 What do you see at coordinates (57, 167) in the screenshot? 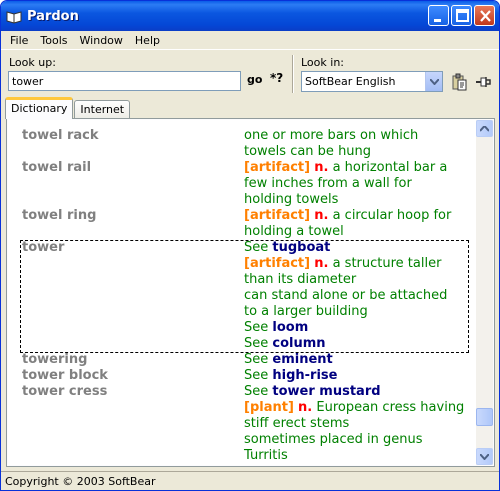
I see `entry-term: towel rail` at bounding box center [57, 167].